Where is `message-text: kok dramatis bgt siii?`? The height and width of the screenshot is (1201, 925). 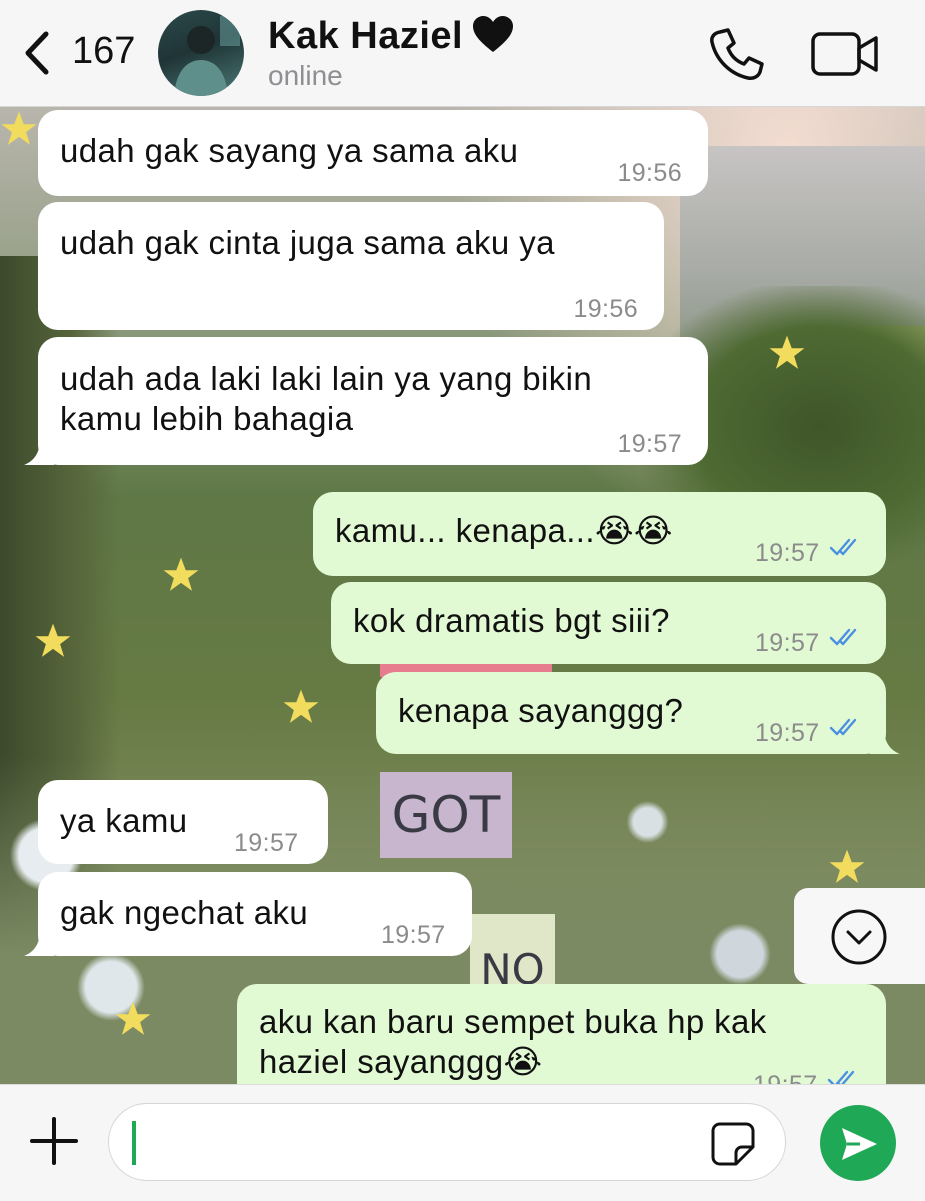 message-text: kok dramatis bgt siii? is located at coordinates (511, 620).